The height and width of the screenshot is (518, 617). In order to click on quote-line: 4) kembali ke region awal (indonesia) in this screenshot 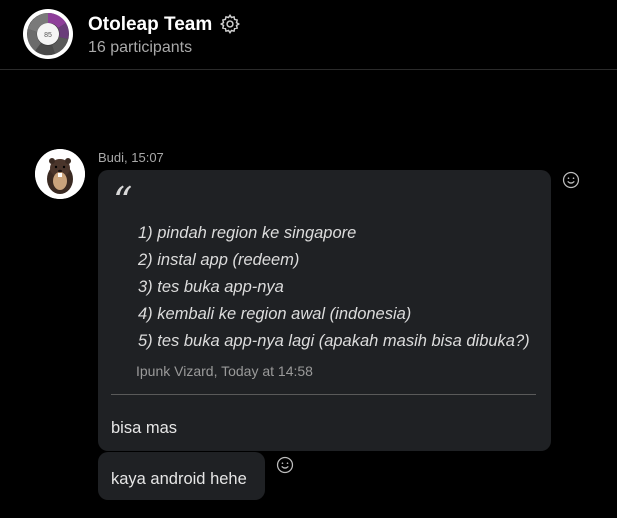, I will do `click(275, 314)`.